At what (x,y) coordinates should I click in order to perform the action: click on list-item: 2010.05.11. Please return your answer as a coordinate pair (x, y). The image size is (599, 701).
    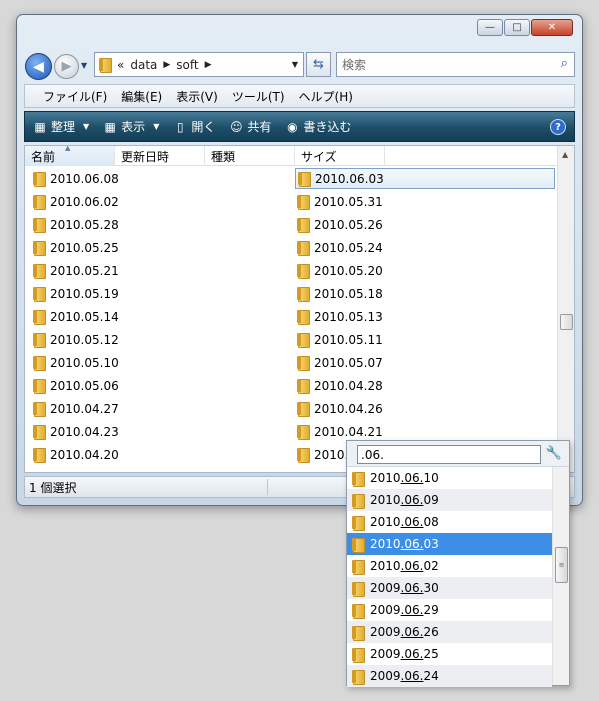
    Looking at the image, I should click on (425, 339).